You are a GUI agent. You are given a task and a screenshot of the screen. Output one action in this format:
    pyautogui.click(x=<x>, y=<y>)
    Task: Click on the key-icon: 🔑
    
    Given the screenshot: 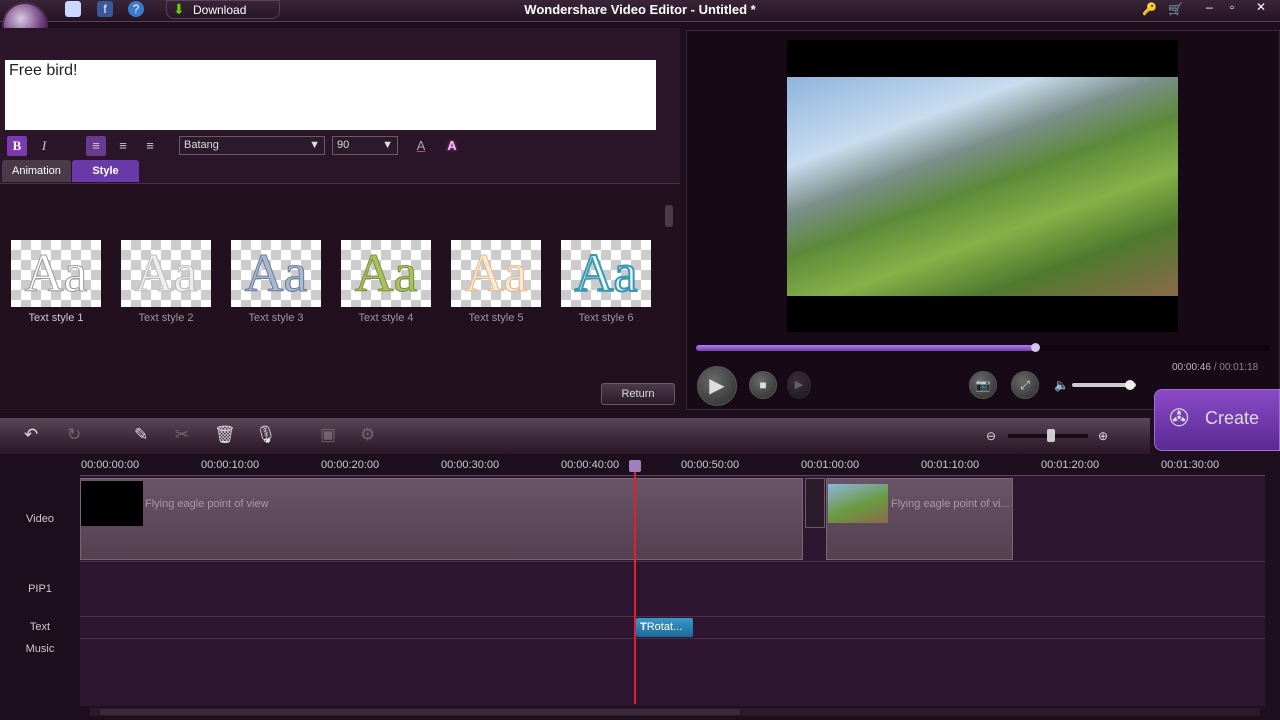 What is the action you would take?
    pyautogui.click(x=1149, y=9)
    